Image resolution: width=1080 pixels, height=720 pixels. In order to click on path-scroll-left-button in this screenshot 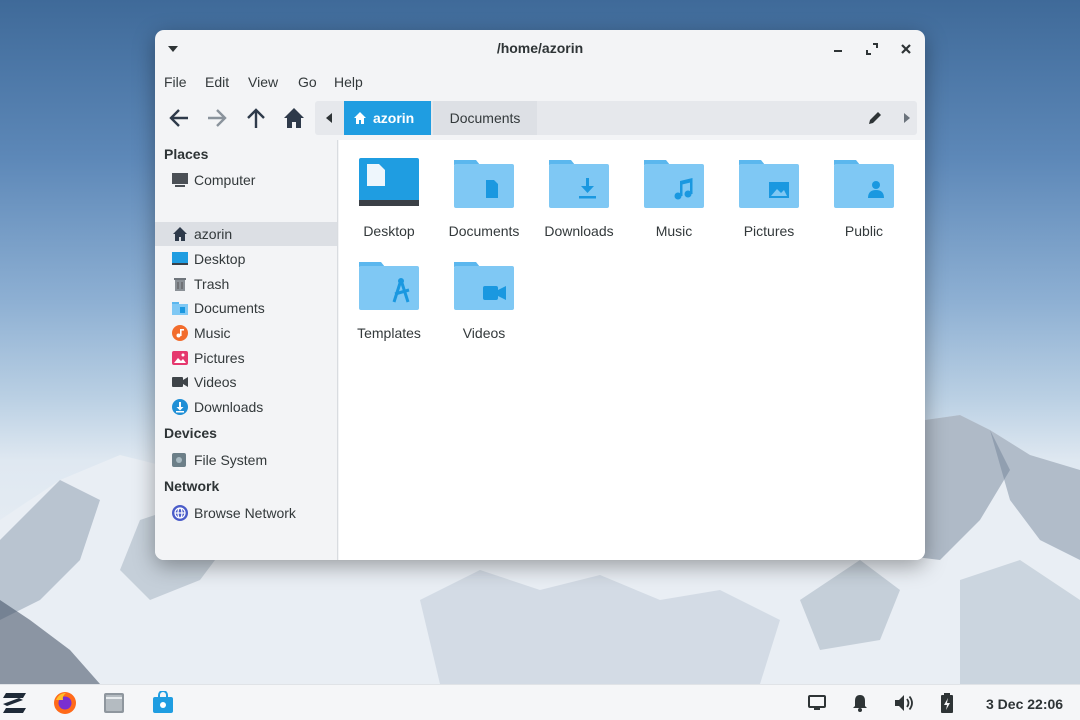, I will do `click(329, 118)`.